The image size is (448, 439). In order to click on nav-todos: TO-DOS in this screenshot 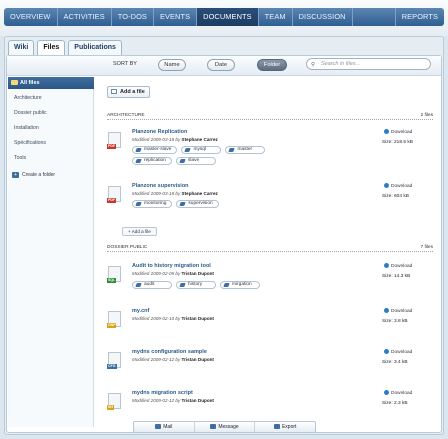, I will do `click(133, 17)`.